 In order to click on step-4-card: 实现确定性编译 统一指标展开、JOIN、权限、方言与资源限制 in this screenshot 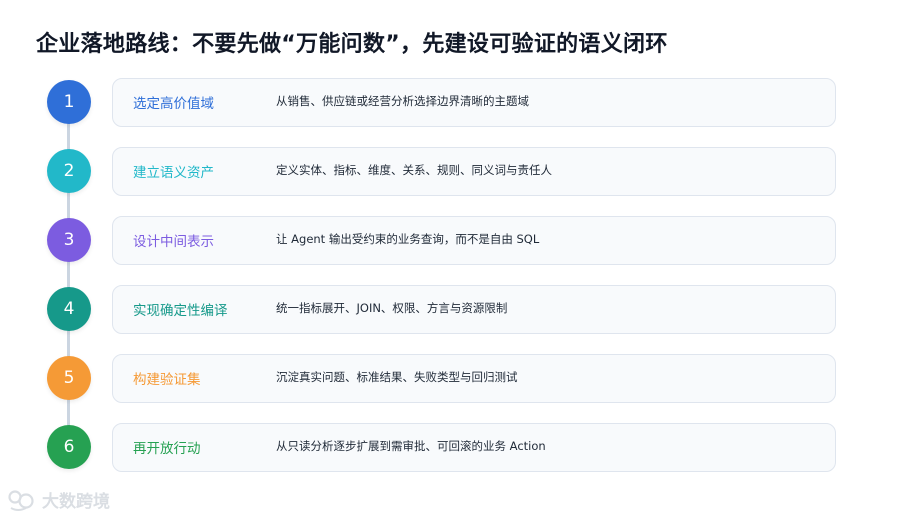, I will do `click(474, 309)`.